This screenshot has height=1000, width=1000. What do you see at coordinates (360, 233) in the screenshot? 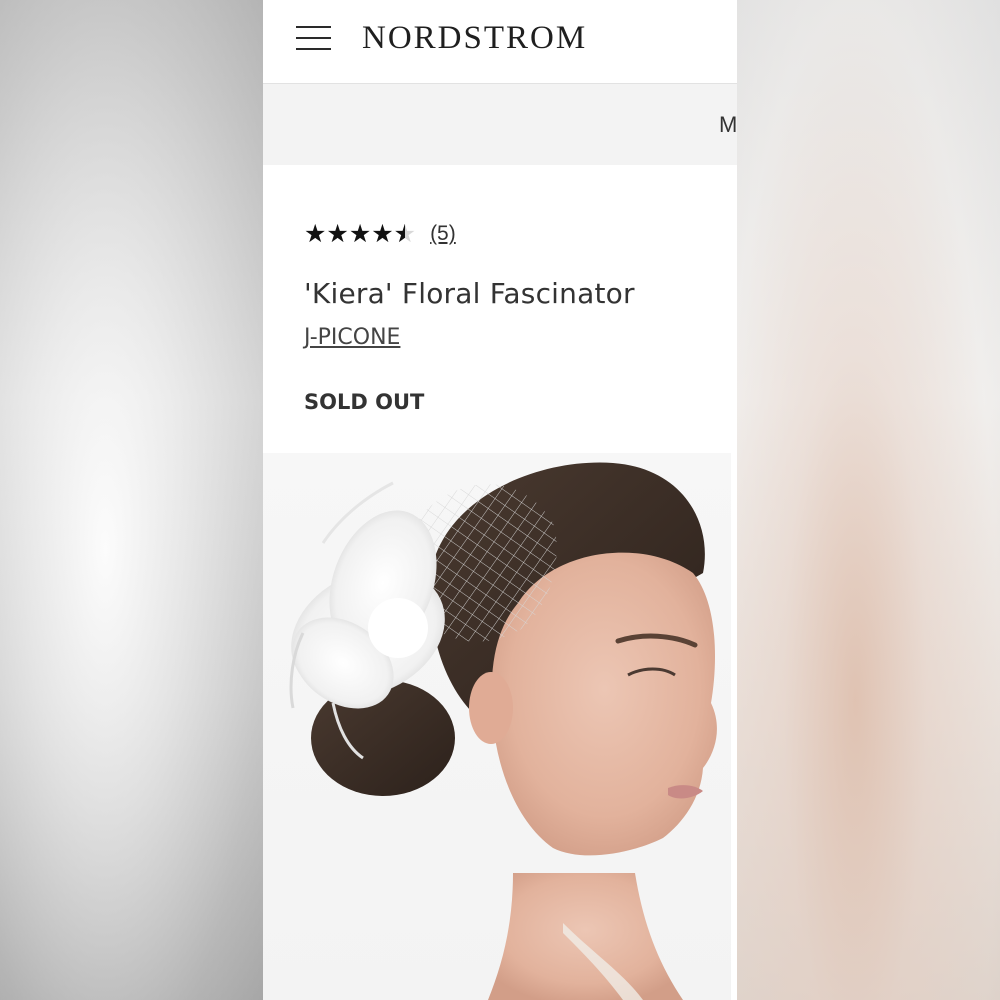
I see `star-rating-icon: ★★★★★ ★★★★★` at bounding box center [360, 233].